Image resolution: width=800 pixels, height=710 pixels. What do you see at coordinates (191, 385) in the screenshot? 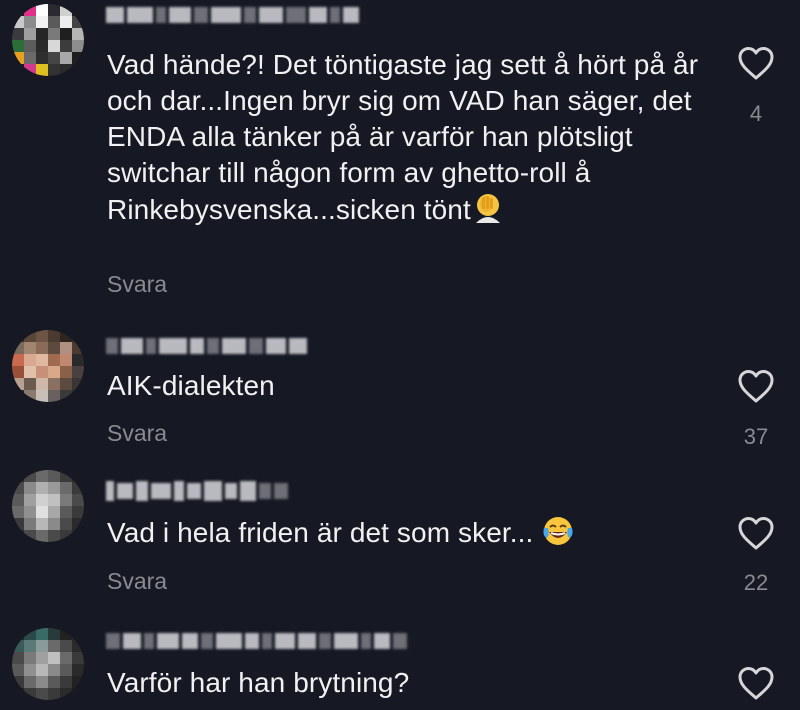
I see `comment-text-body: AIK-dialekten` at bounding box center [191, 385].